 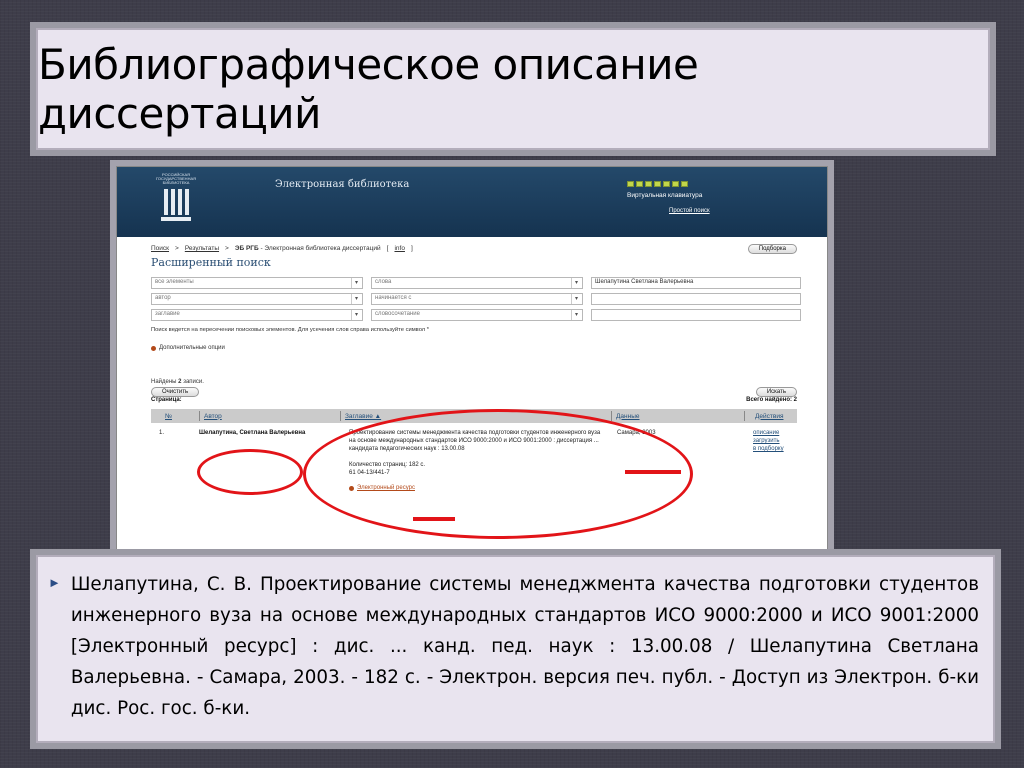 What do you see at coordinates (678, 416) in the screenshot?
I see `col-data: Данные` at bounding box center [678, 416].